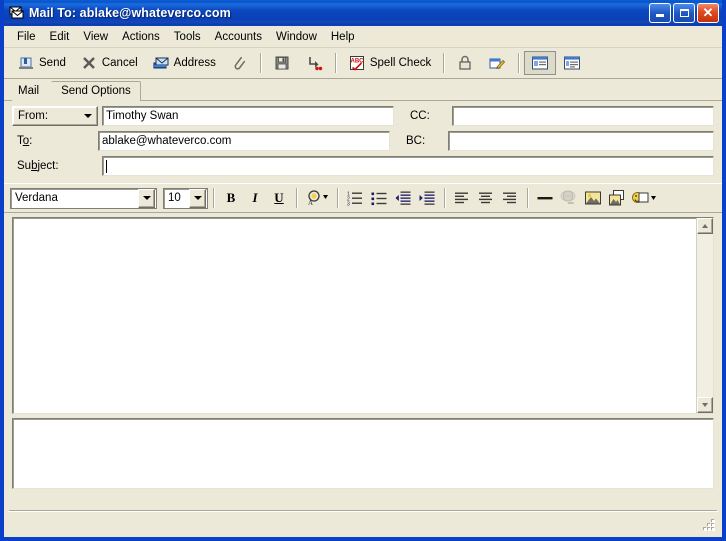 The width and height of the screenshot is (726, 541). I want to click on to-row: To: ablake@whateverco.com BC:, so click(363, 141).